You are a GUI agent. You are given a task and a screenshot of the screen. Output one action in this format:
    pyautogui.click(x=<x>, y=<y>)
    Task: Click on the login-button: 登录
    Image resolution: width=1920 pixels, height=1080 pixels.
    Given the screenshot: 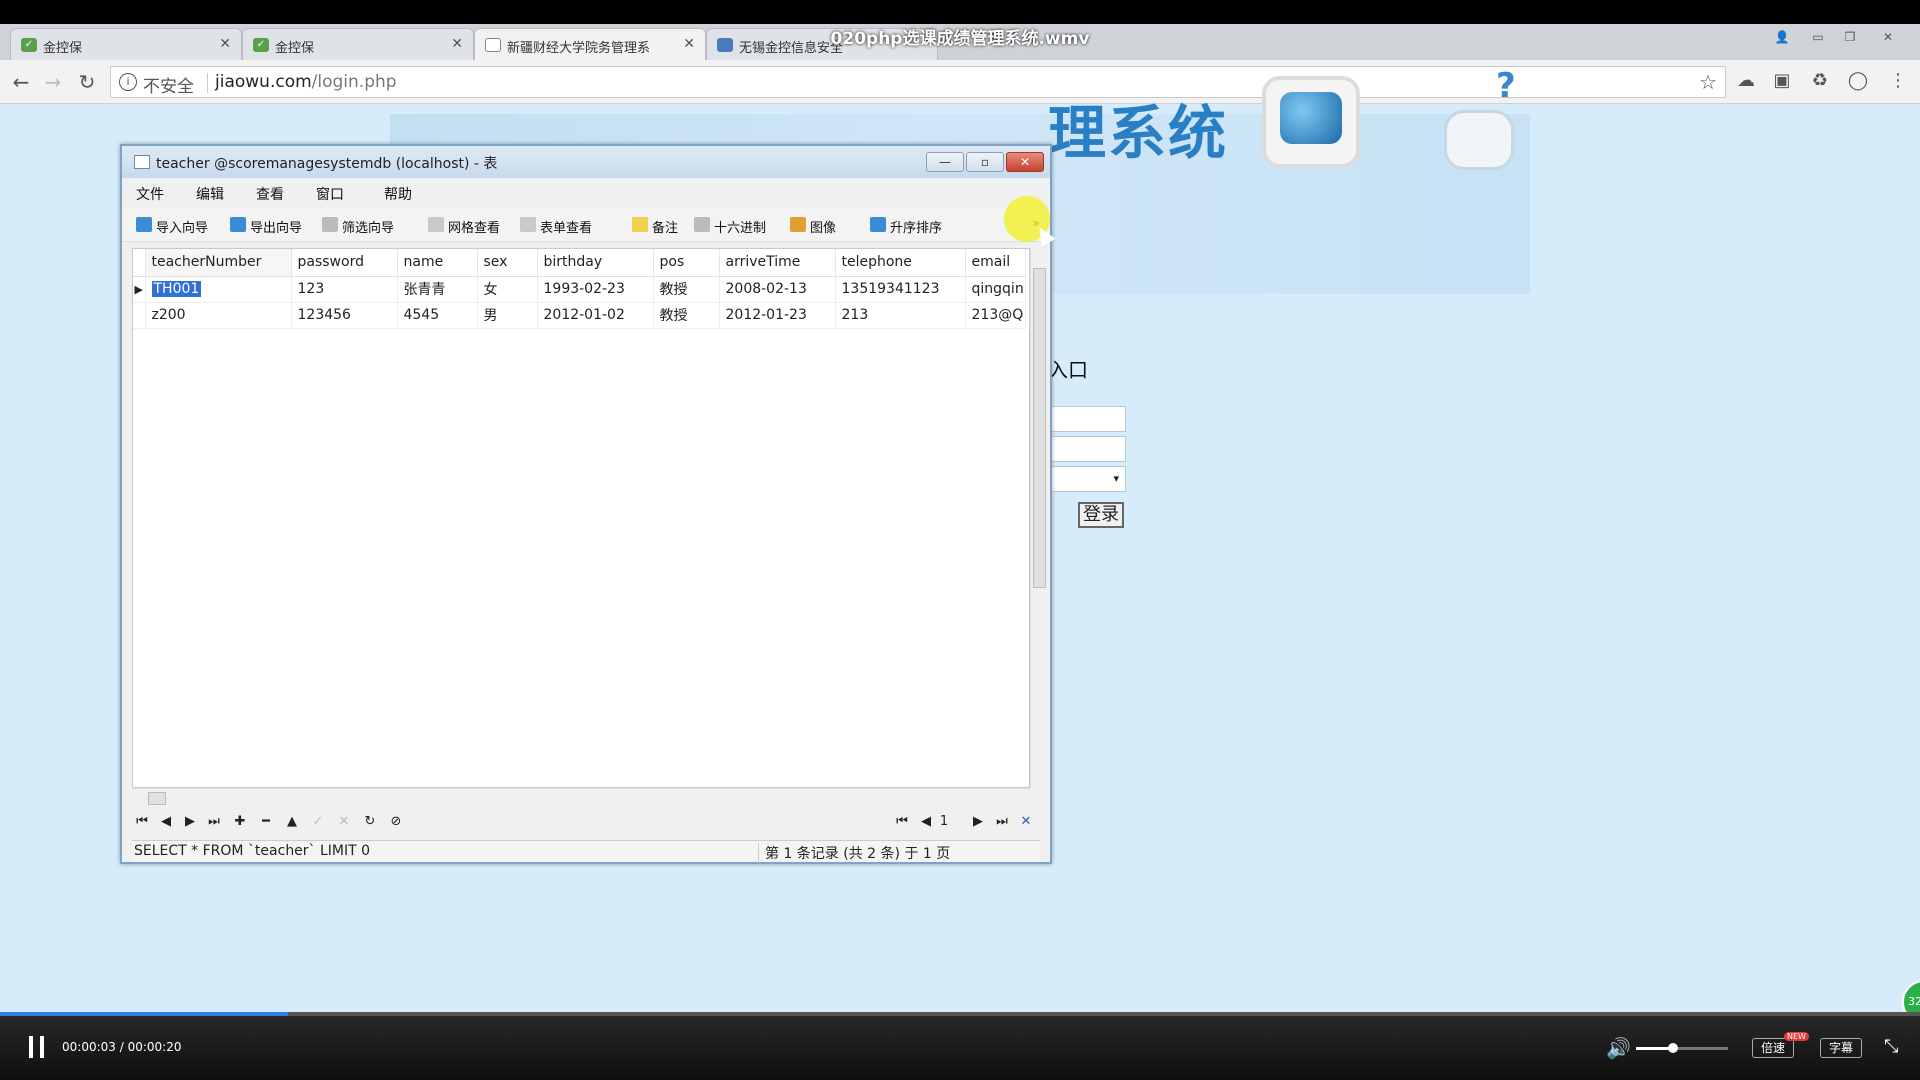 What is the action you would take?
    pyautogui.click(x=1101, y=515)
    